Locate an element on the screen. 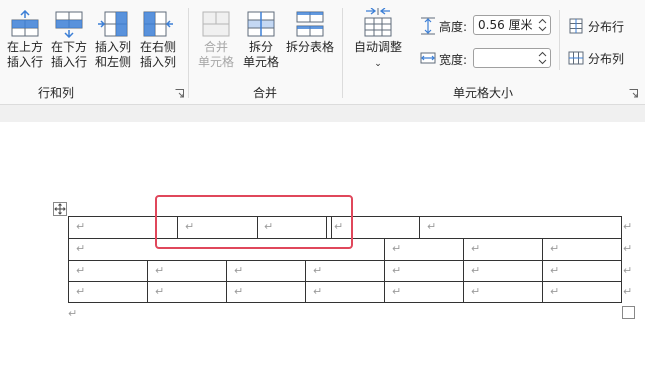 This screenshot has height=376, width=645. split-table-icon is located at coordinates (310, 24).